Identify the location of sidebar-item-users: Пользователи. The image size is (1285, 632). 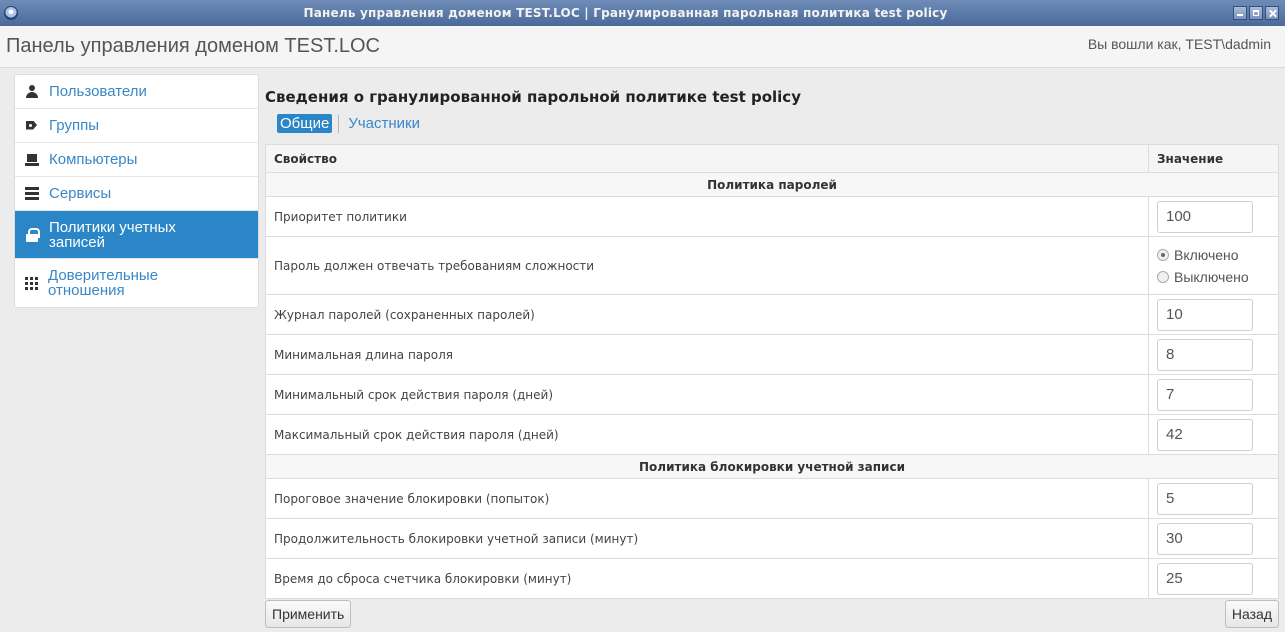
(136, 92).